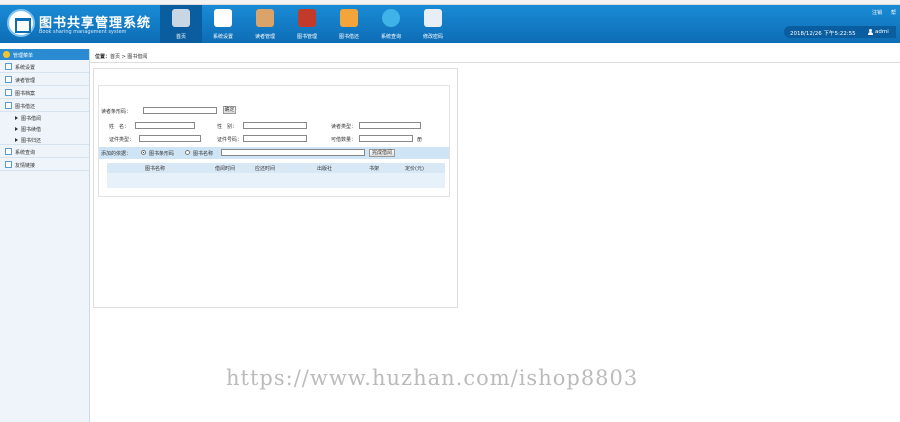 The width and height of the screenshot is (900, 422). I want to click on sex-label: 性 别：, so click(227, 127).